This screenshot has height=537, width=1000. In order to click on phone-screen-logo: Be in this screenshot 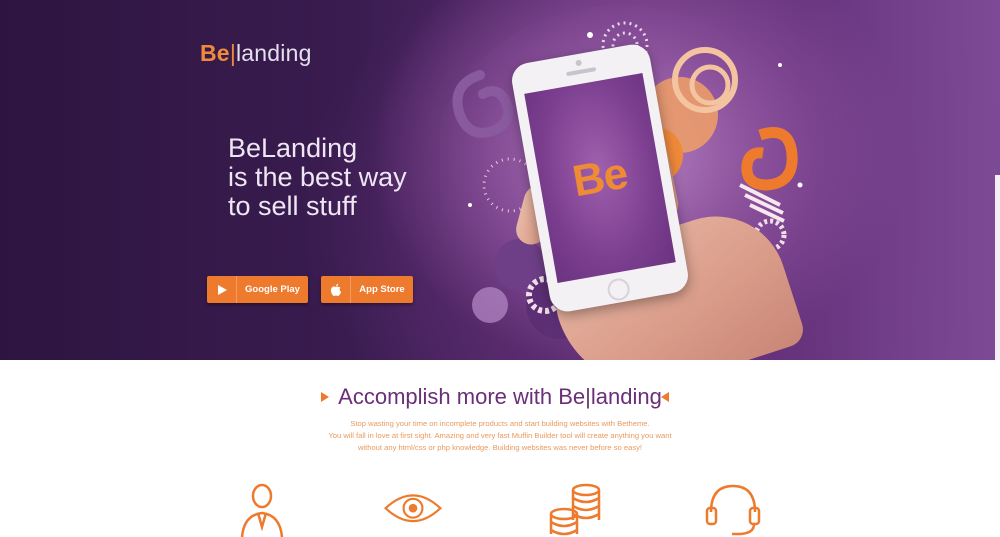, I will do `click(599, 177)`.